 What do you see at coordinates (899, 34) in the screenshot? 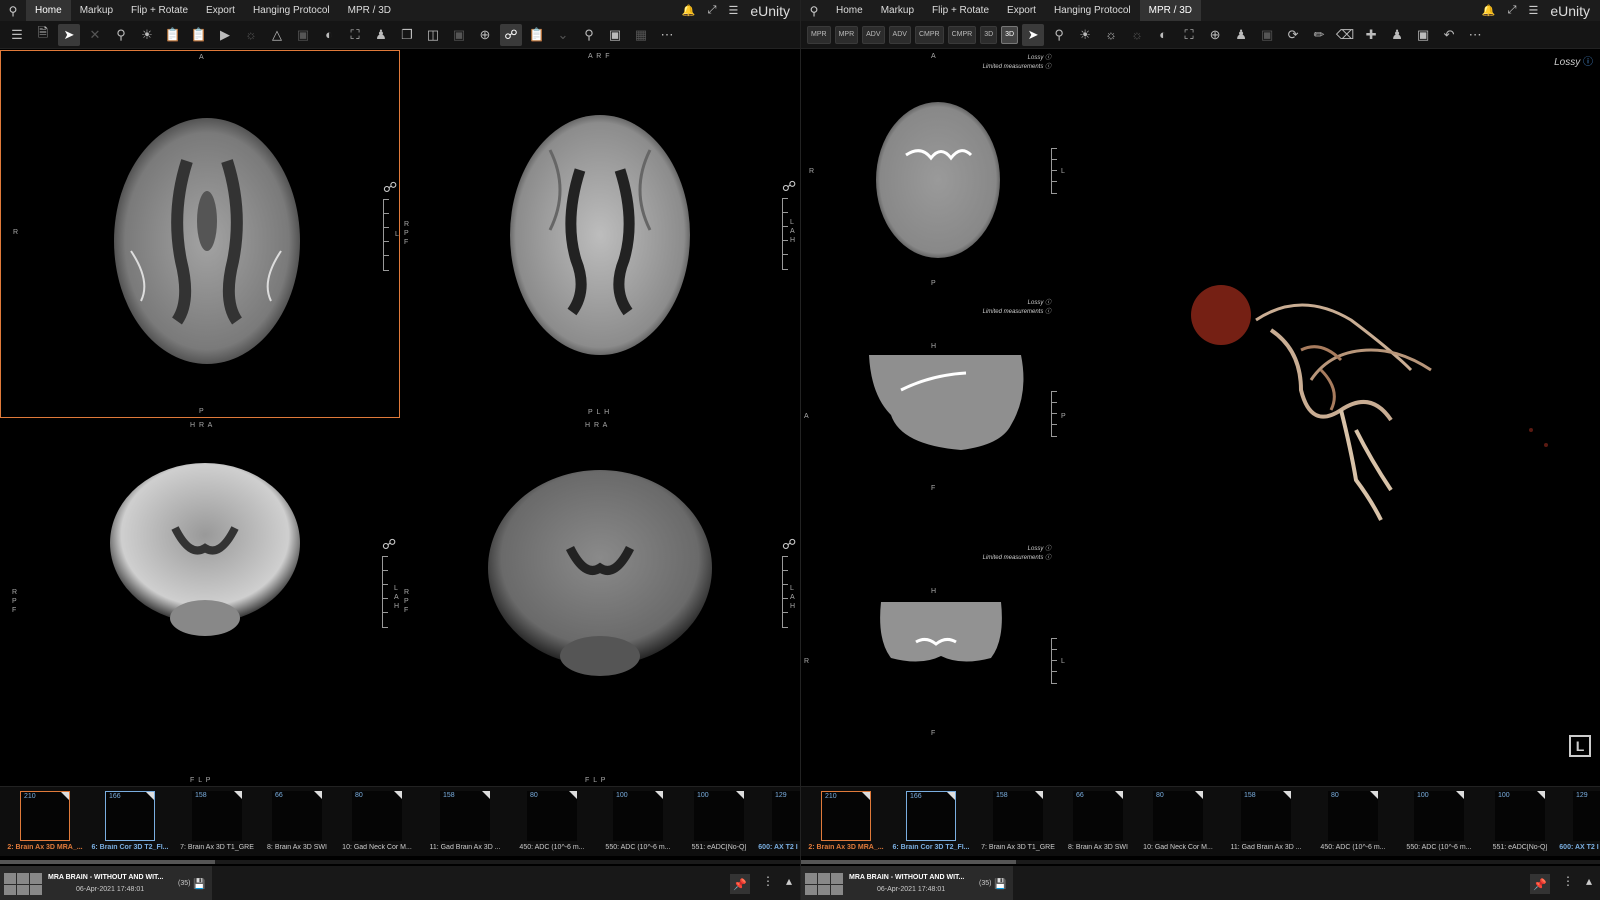
I see `adv-button-2: ADV` at bounding box center [899, 34].